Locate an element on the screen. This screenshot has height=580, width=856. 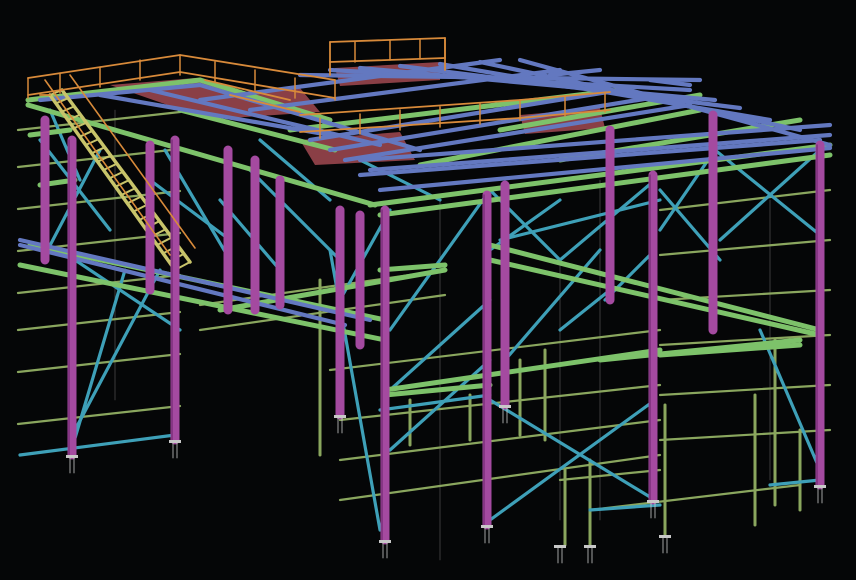
main-beam is located at coordinates (50, 132).